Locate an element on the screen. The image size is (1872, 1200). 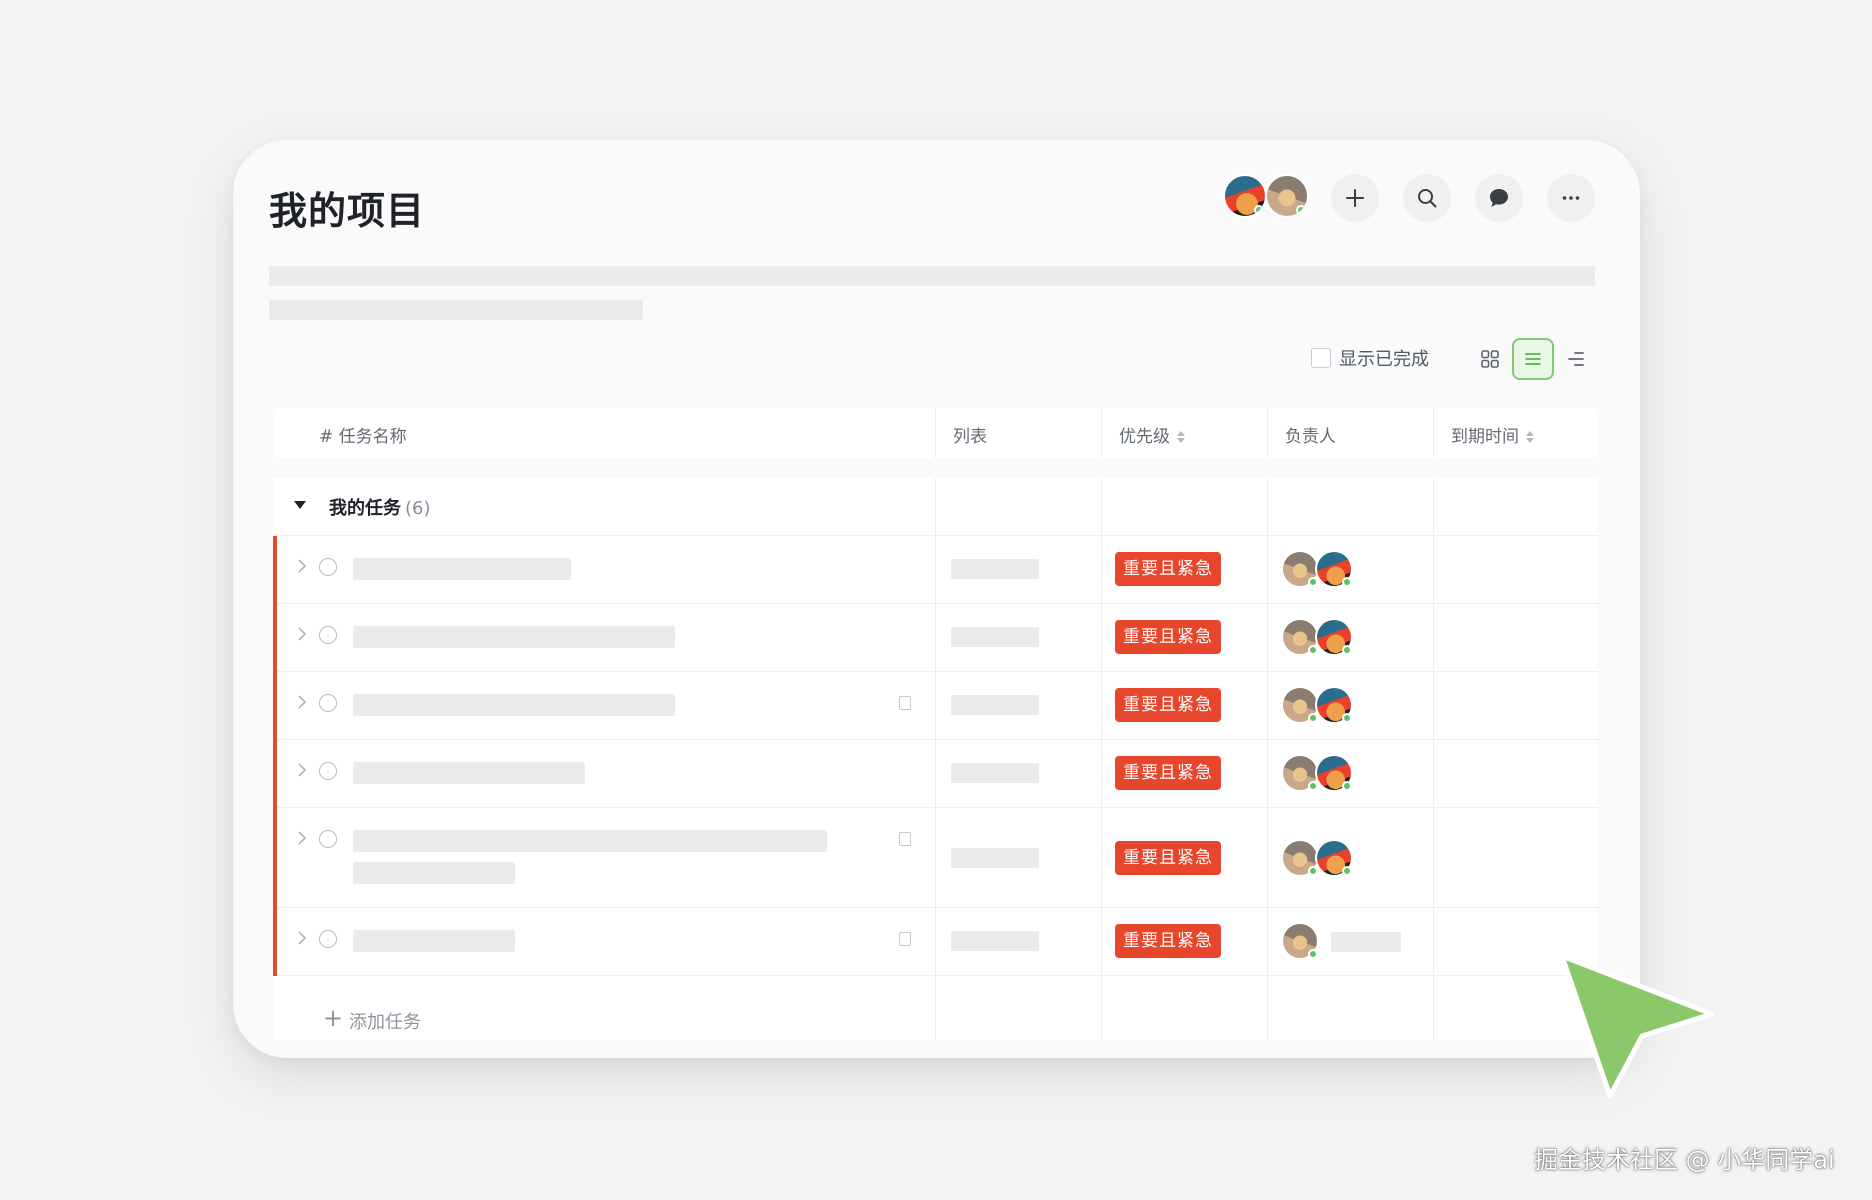
column-header-priority: 优先级 is located at coordinates (1152, 434).